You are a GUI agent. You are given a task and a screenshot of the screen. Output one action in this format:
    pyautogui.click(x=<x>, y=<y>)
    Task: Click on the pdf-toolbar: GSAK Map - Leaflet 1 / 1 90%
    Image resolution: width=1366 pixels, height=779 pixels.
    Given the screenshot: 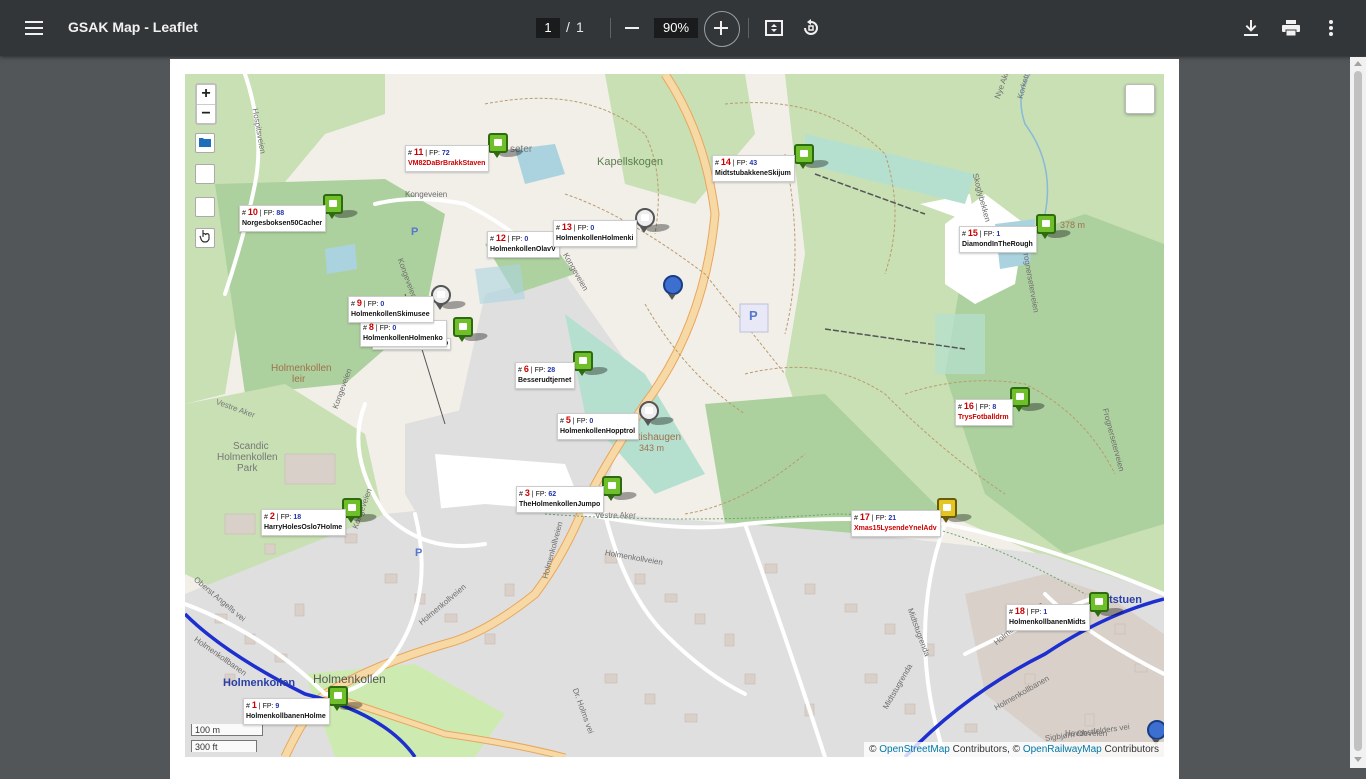 What is the action you would take?
    pyautogui.click(x=683, y=28)
    